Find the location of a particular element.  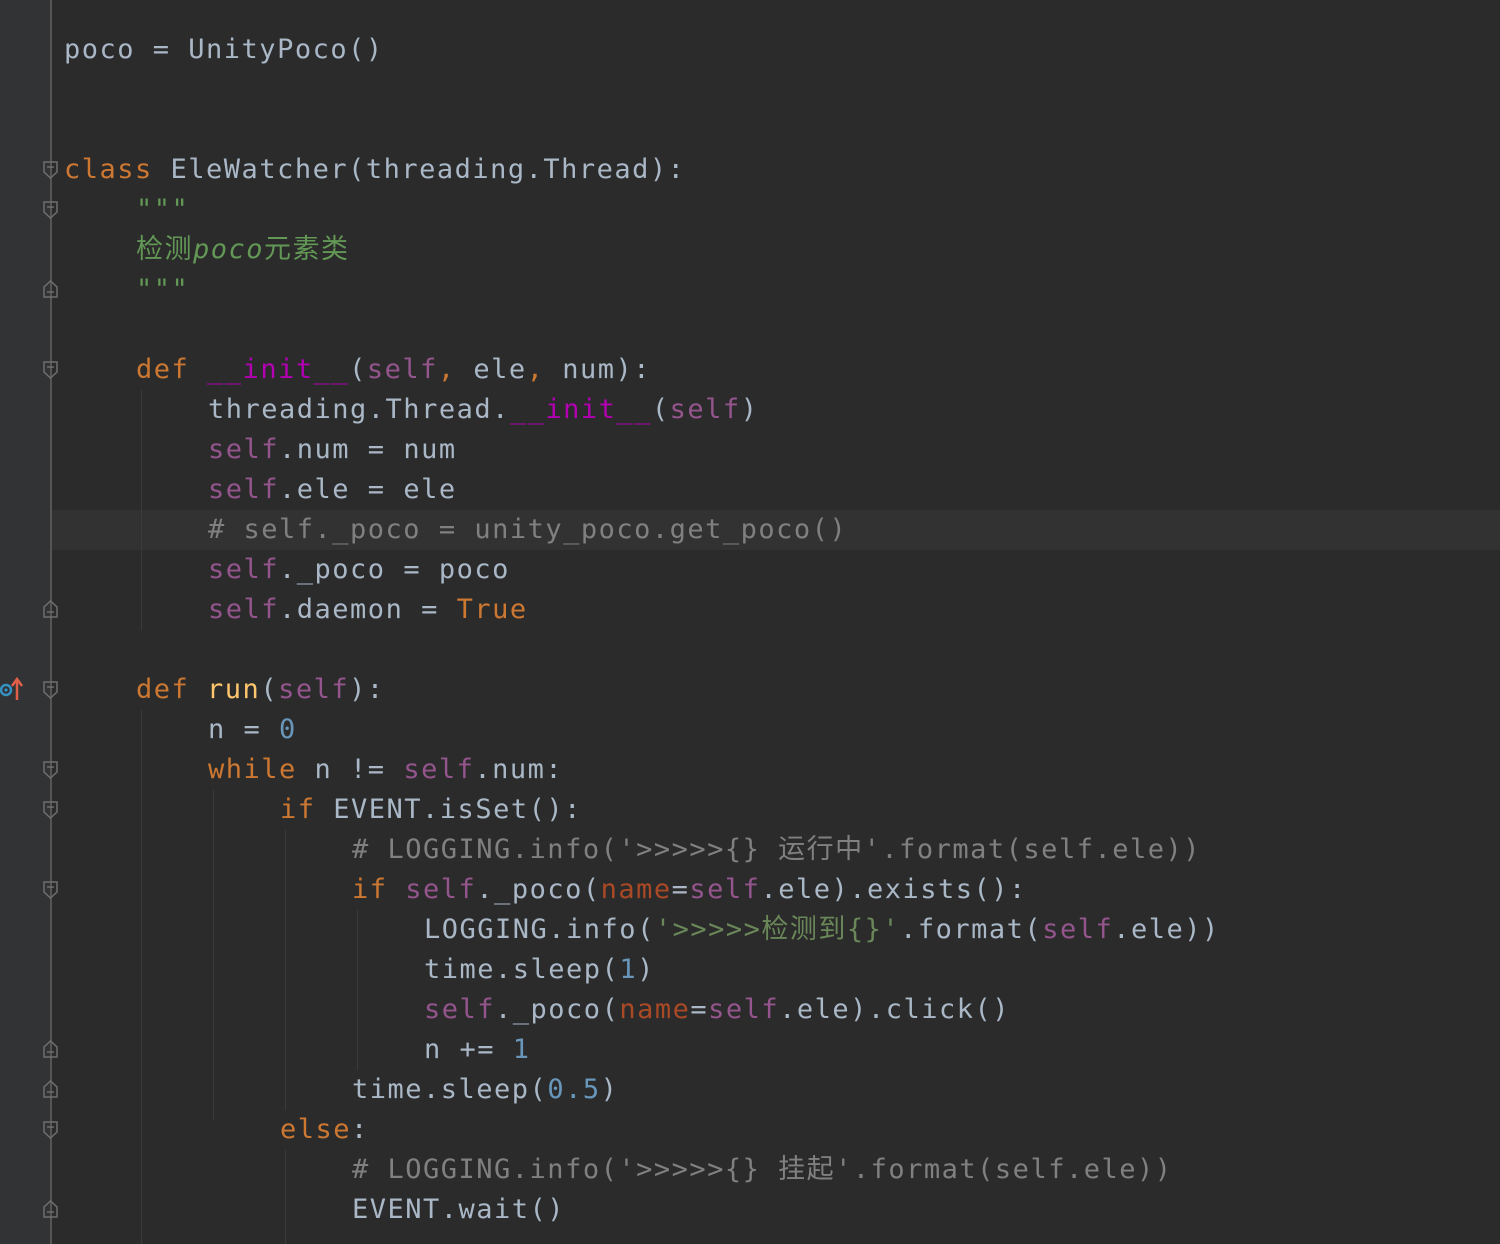

code-token: ele is located at coordinates (500, 369).